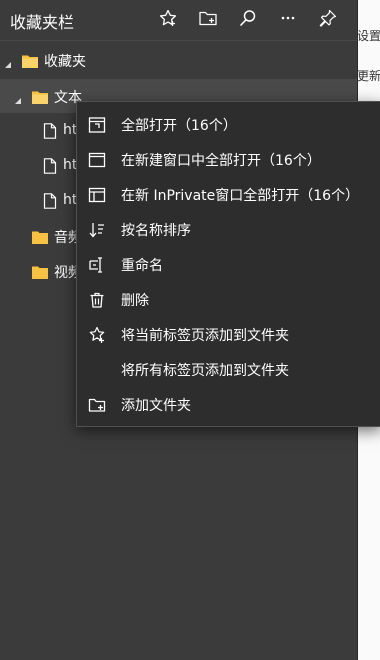  I want to click on pane-title: 收藏夹栏, so click(42, 22).